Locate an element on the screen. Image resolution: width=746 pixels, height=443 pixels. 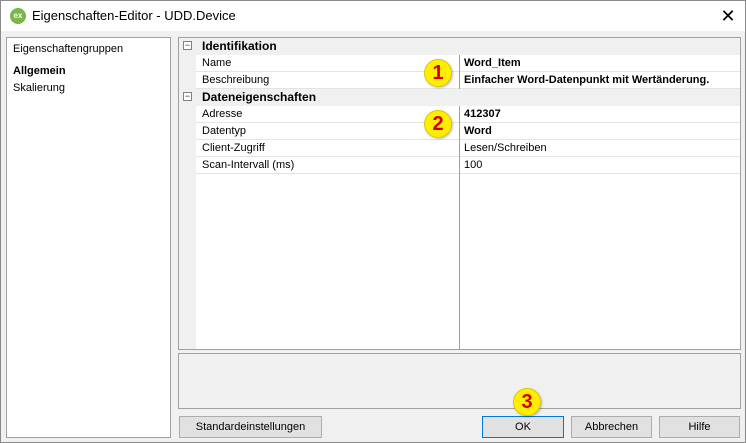
property-row-name: Name Word_Item is located at coordinates (459, 63).